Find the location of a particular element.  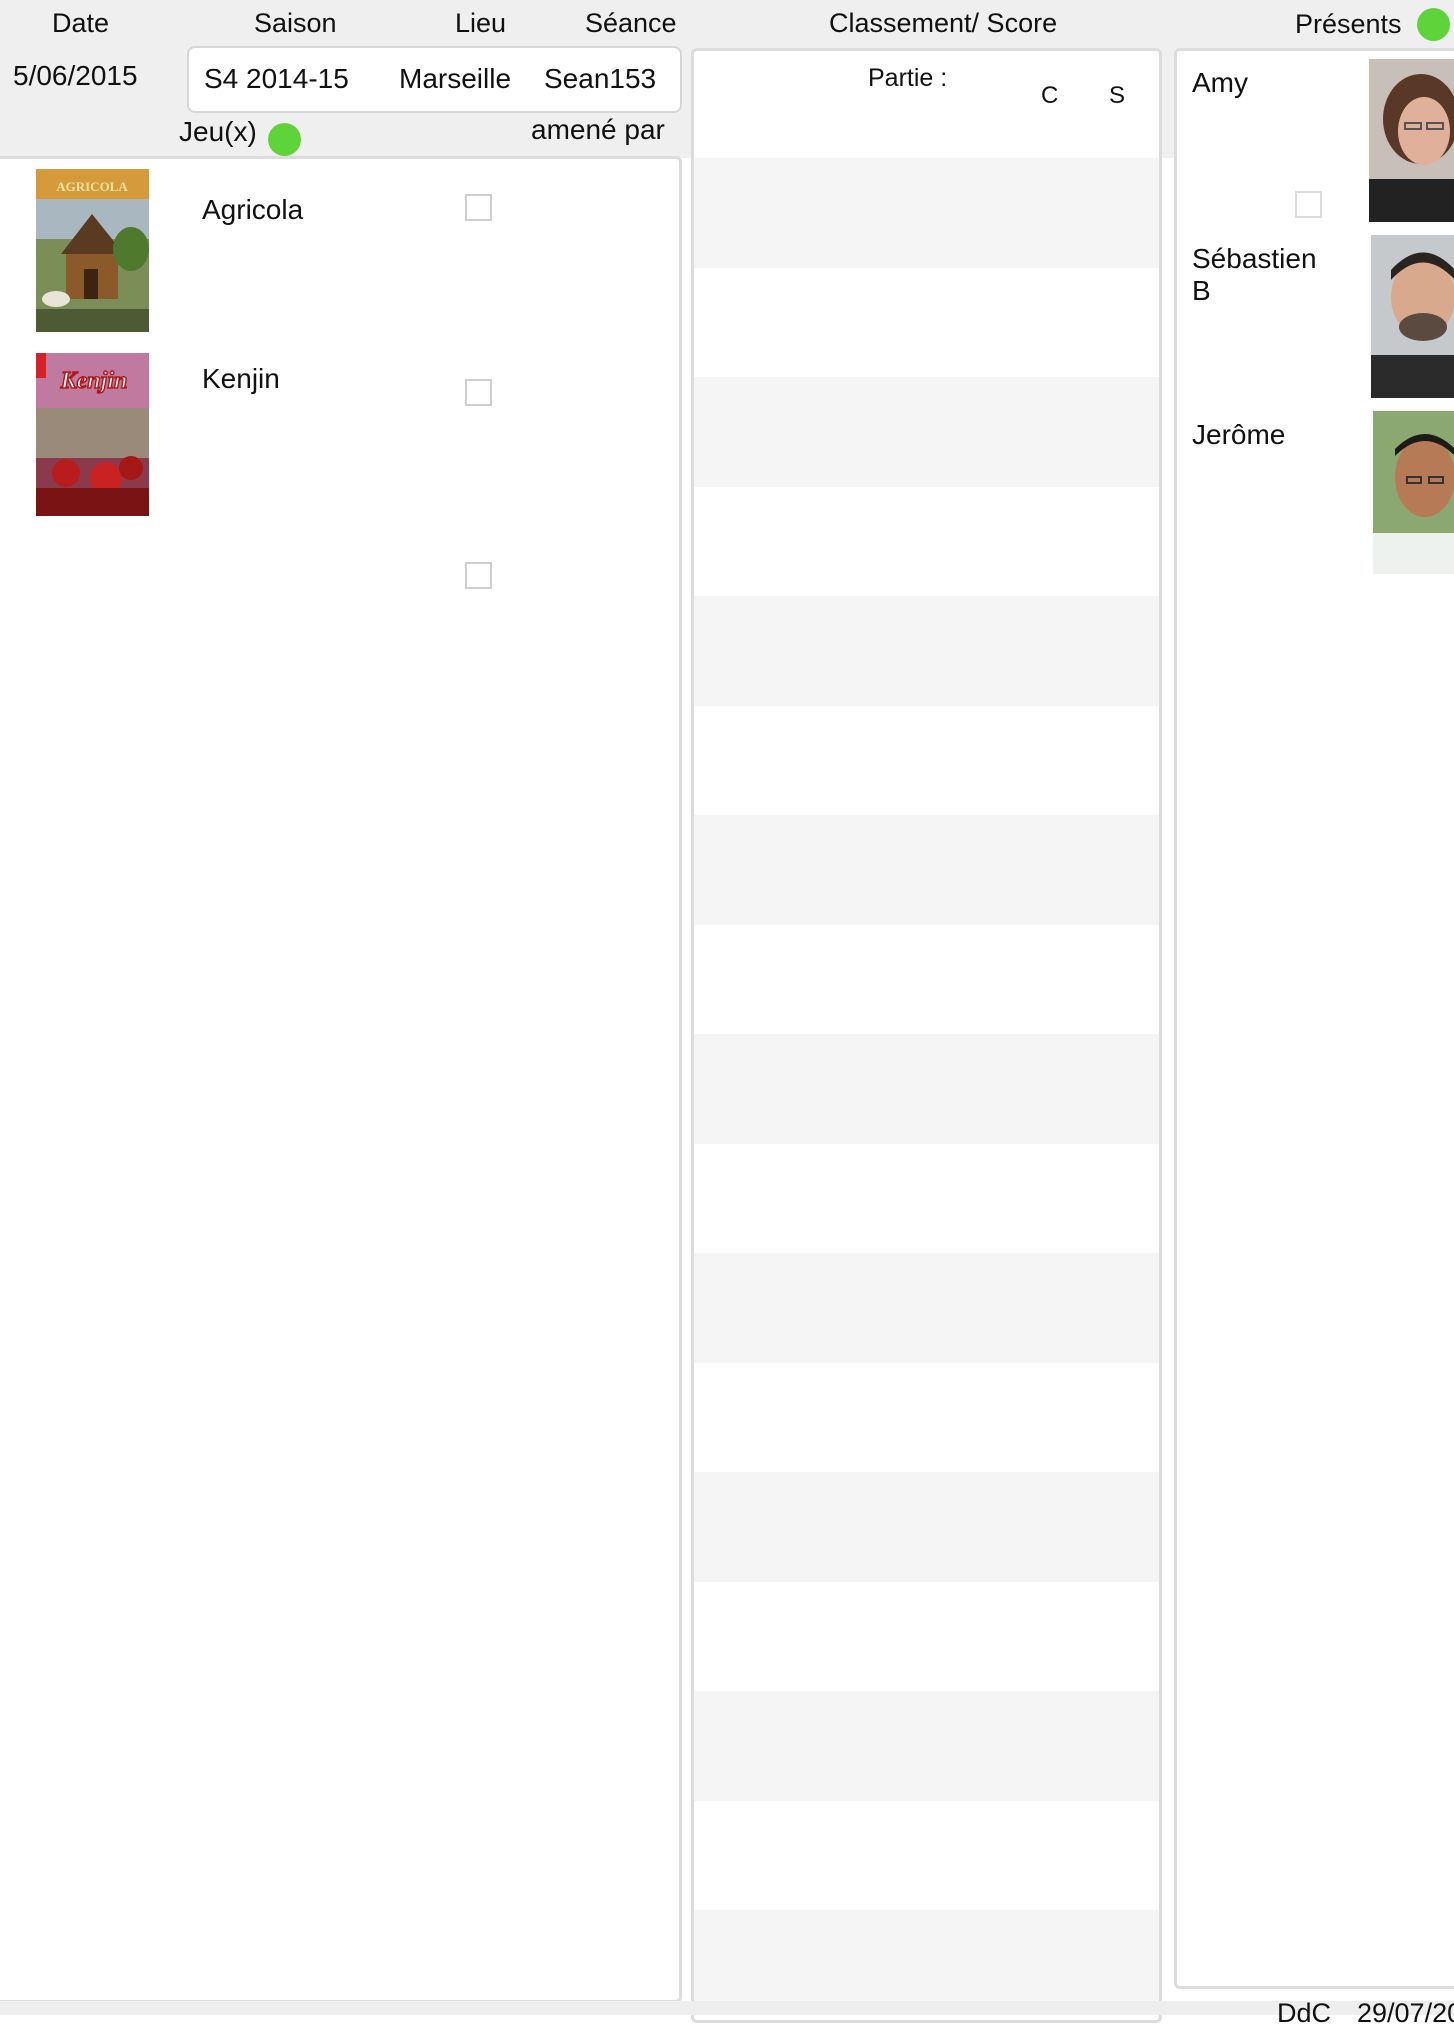

date-header: Date is located at coordinates (81, 23).